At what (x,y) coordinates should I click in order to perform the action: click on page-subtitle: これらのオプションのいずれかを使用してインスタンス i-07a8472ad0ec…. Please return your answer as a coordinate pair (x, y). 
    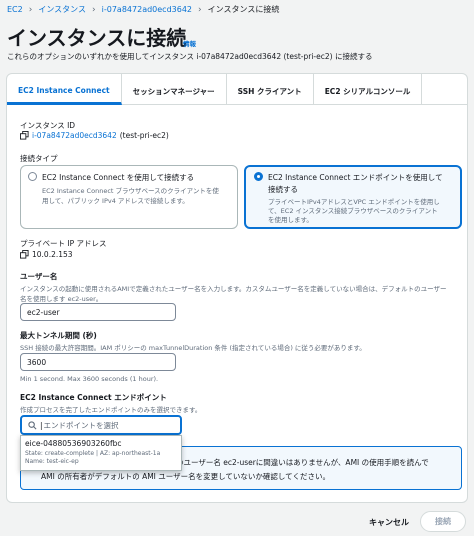
    Looking at the image, I should click on (190, 56).